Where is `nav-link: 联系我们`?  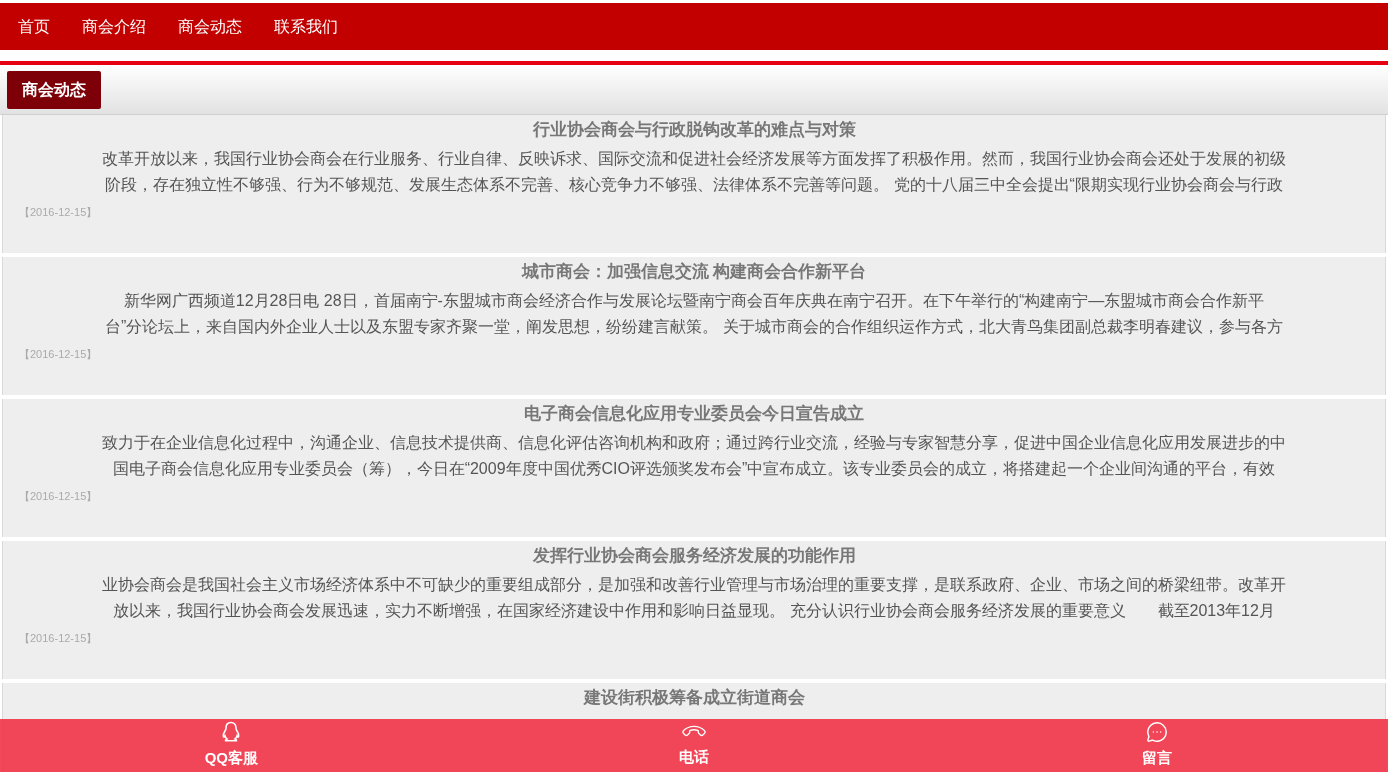 nav-link: 联系我们 is located at coordinates (306, 26).